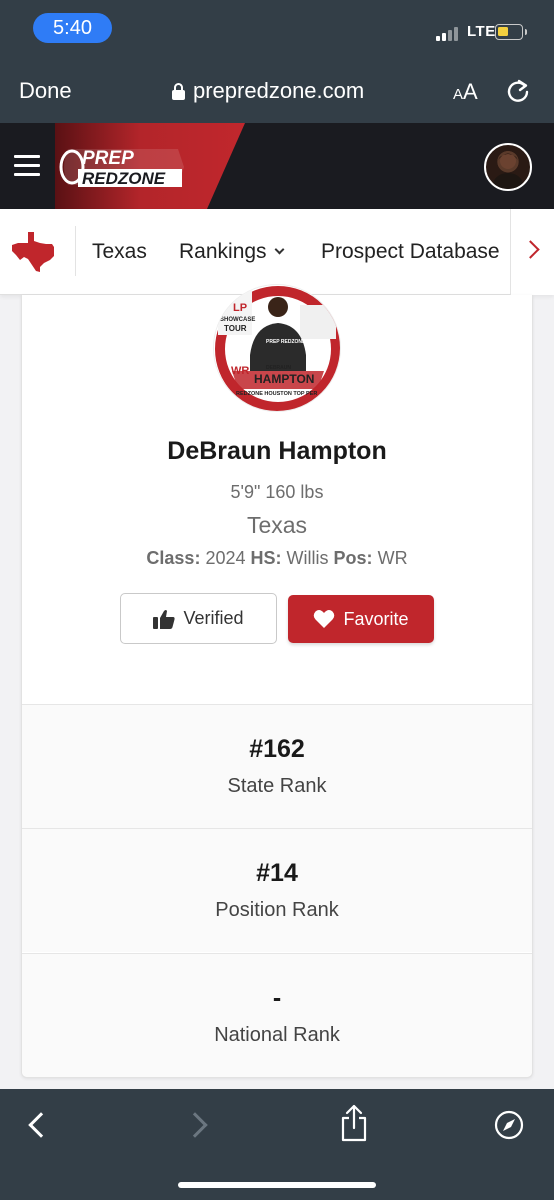 Image resolution: width=554 pixels, height=1200 pixels. Describe the element at coordinates (286, 342) in the screenshot. I see `photo-text-shirt: PREP REDZONE` at that location.